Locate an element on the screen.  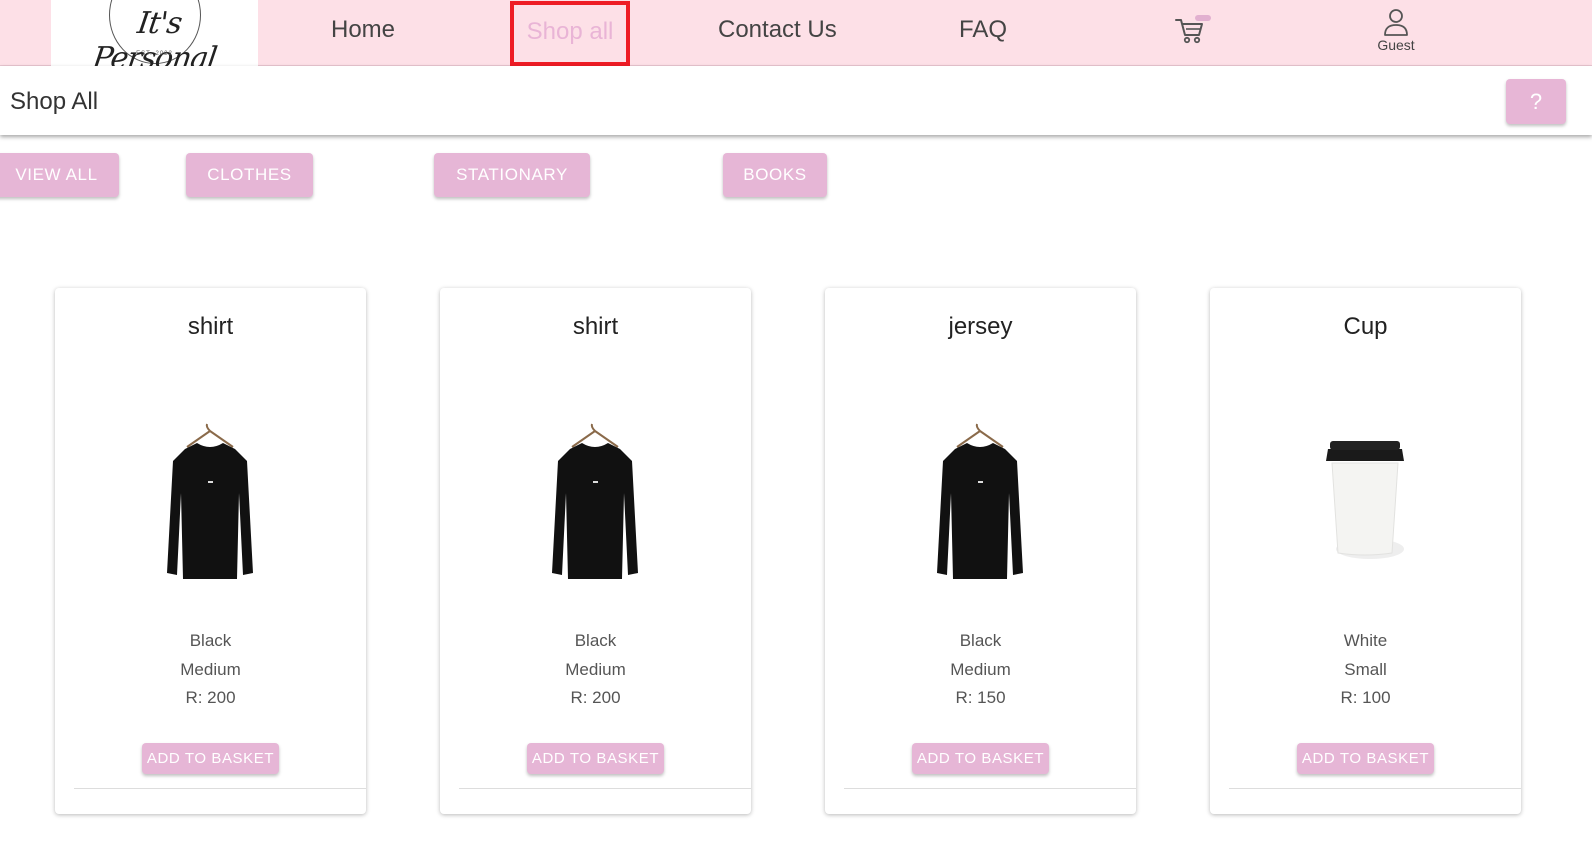
product-name: Cup is located at coordinates (1365, 326).